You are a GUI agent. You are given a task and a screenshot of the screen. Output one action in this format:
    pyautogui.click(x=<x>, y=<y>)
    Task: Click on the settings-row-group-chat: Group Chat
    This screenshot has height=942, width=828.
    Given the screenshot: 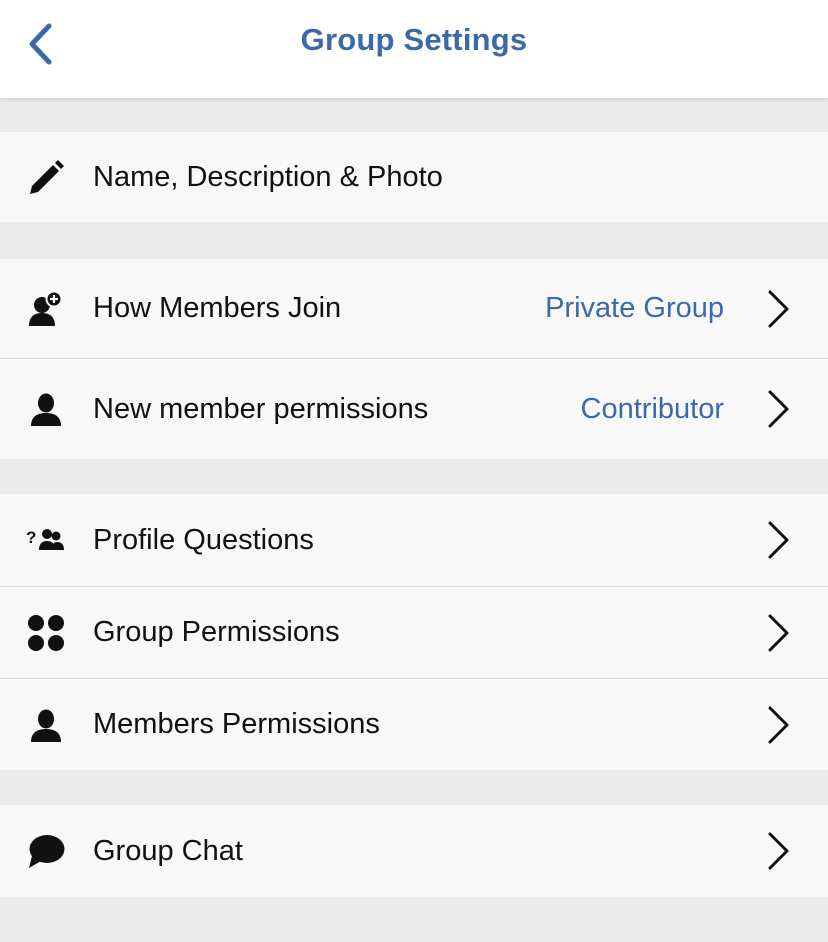 What is the action you would take?
    pyautogui.click(x=414, y=851)
    